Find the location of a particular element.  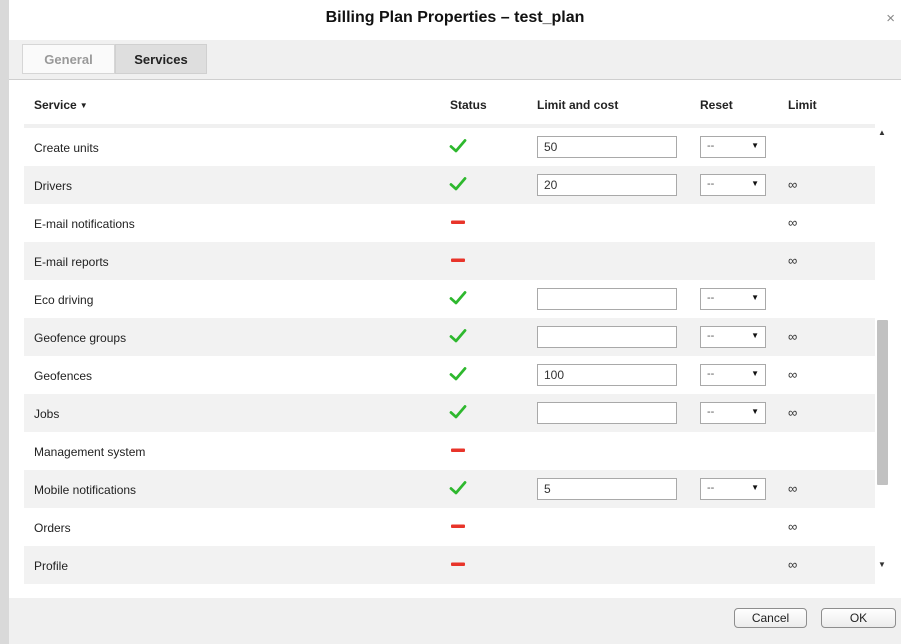

column-header-service-label: Service is located at coordinates (55, 105).